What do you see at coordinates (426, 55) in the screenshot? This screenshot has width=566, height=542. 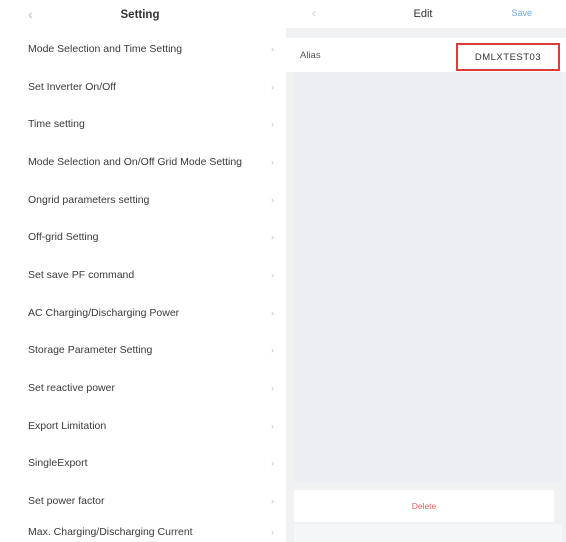 I see `alias-field-row: Alias DMLXTEST03` at bounding box center [426, 55].